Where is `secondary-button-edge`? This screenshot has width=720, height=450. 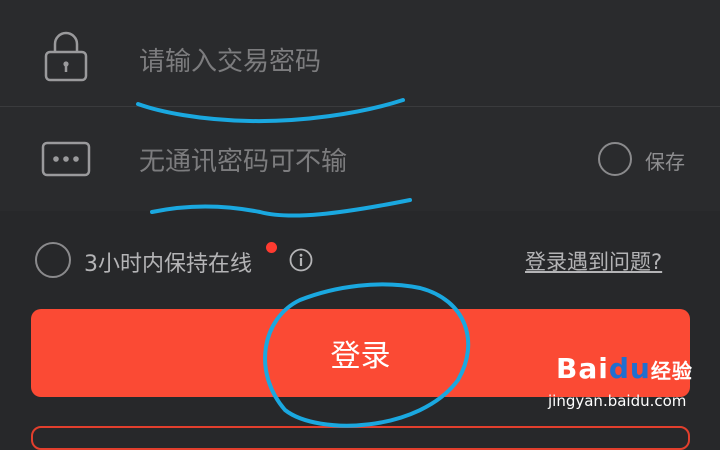
secondary-button-edge is located at coordinates (360, 438).